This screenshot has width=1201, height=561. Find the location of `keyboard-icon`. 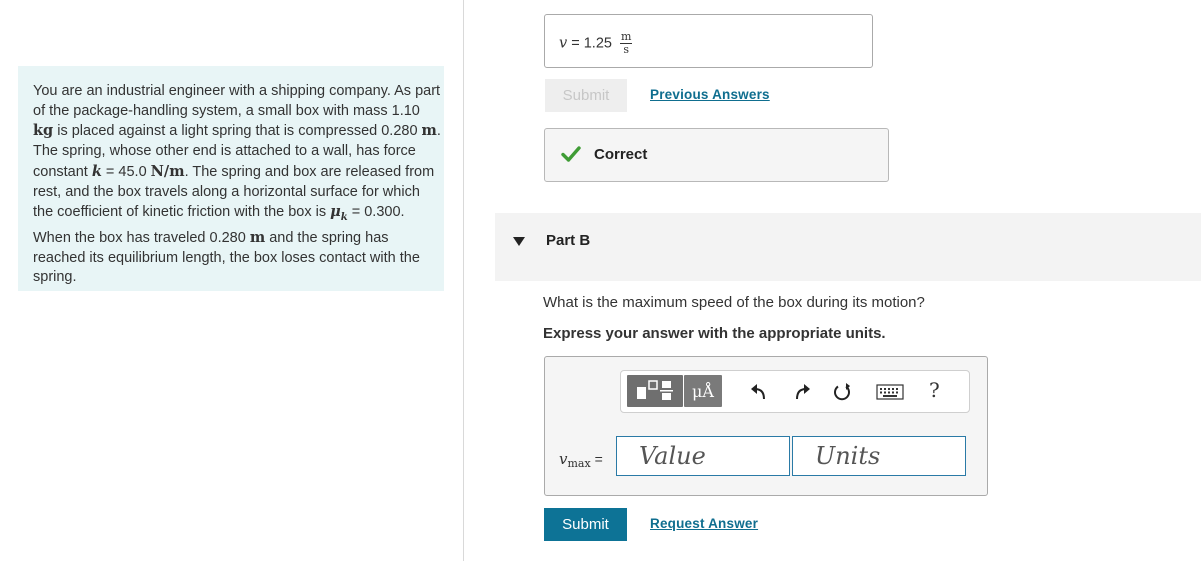

keyboard-icon is located at coordinates (890, 392).